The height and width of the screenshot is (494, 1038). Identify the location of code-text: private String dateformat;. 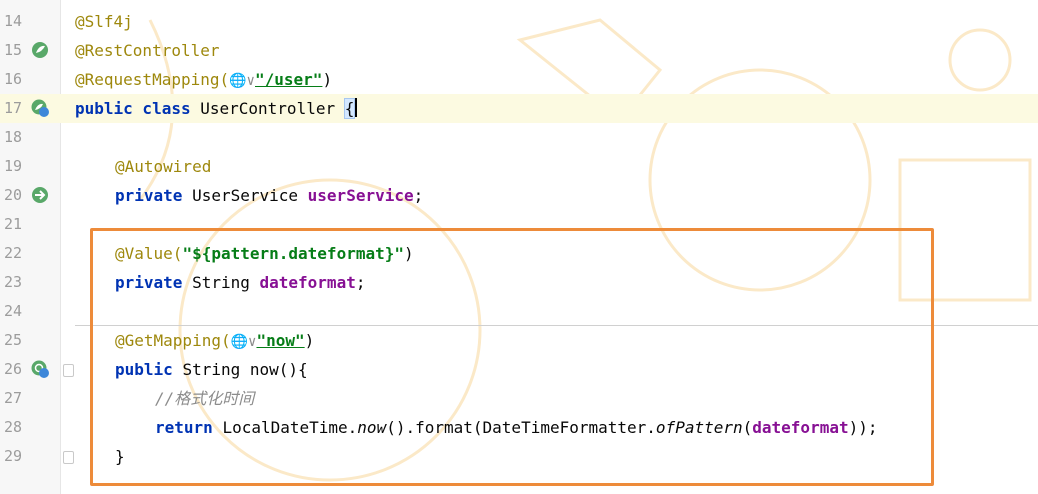
(240, 282).